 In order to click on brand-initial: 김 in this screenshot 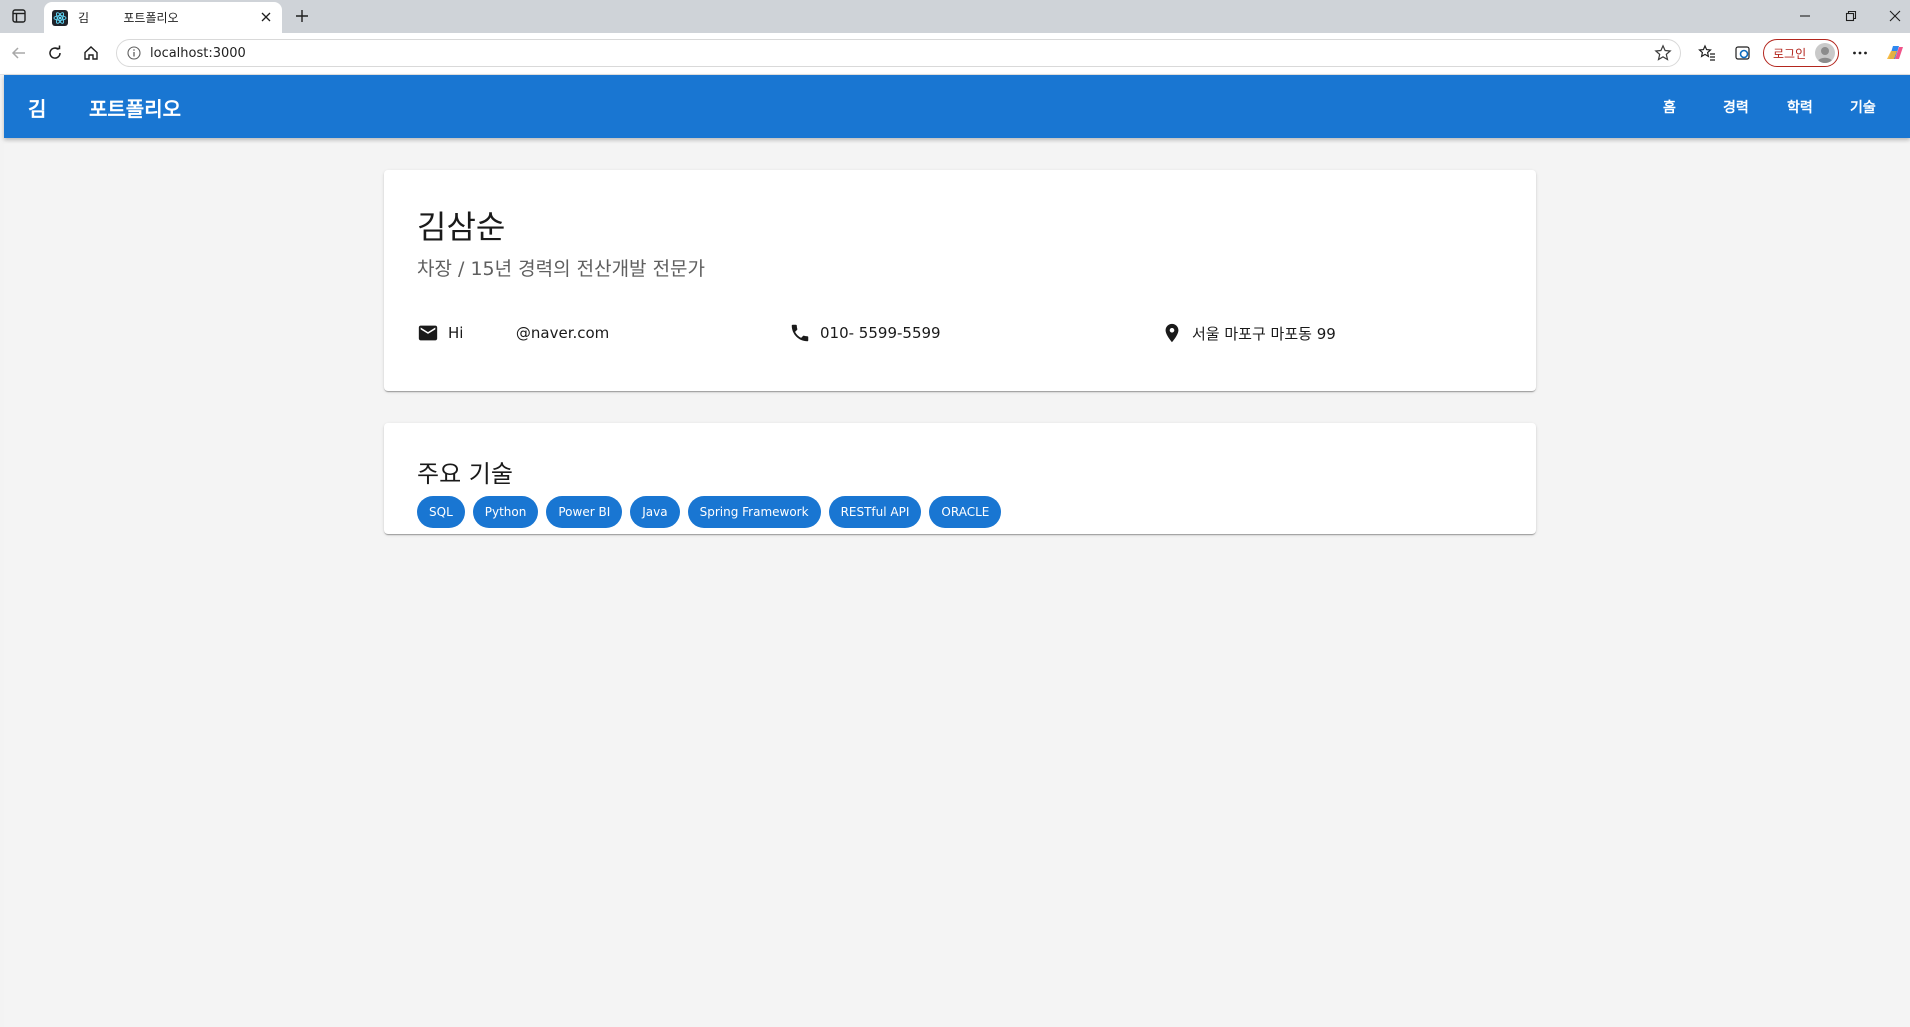, I will do `click(37, 109)`.